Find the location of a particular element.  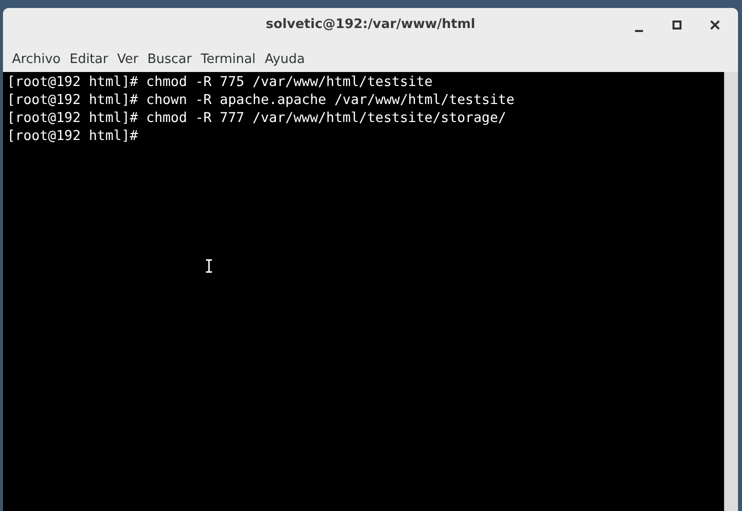

menu-item: Terminal is located at coordinates (230, 62).